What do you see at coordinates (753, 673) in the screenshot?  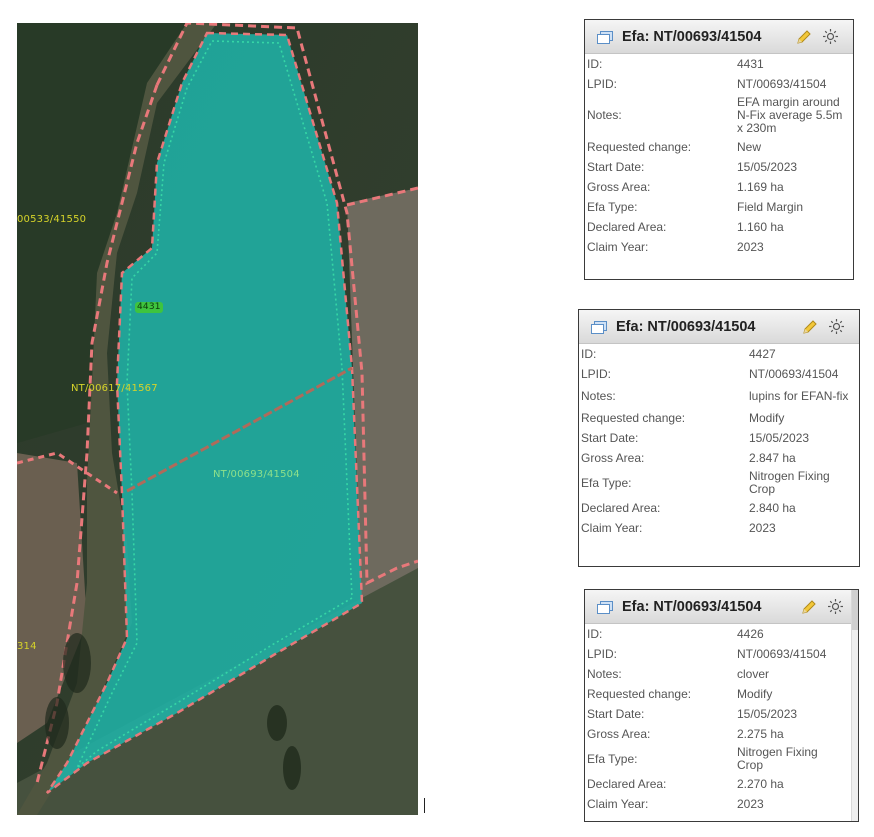 I see `row-value: clover` at bounding box center [753, 673].